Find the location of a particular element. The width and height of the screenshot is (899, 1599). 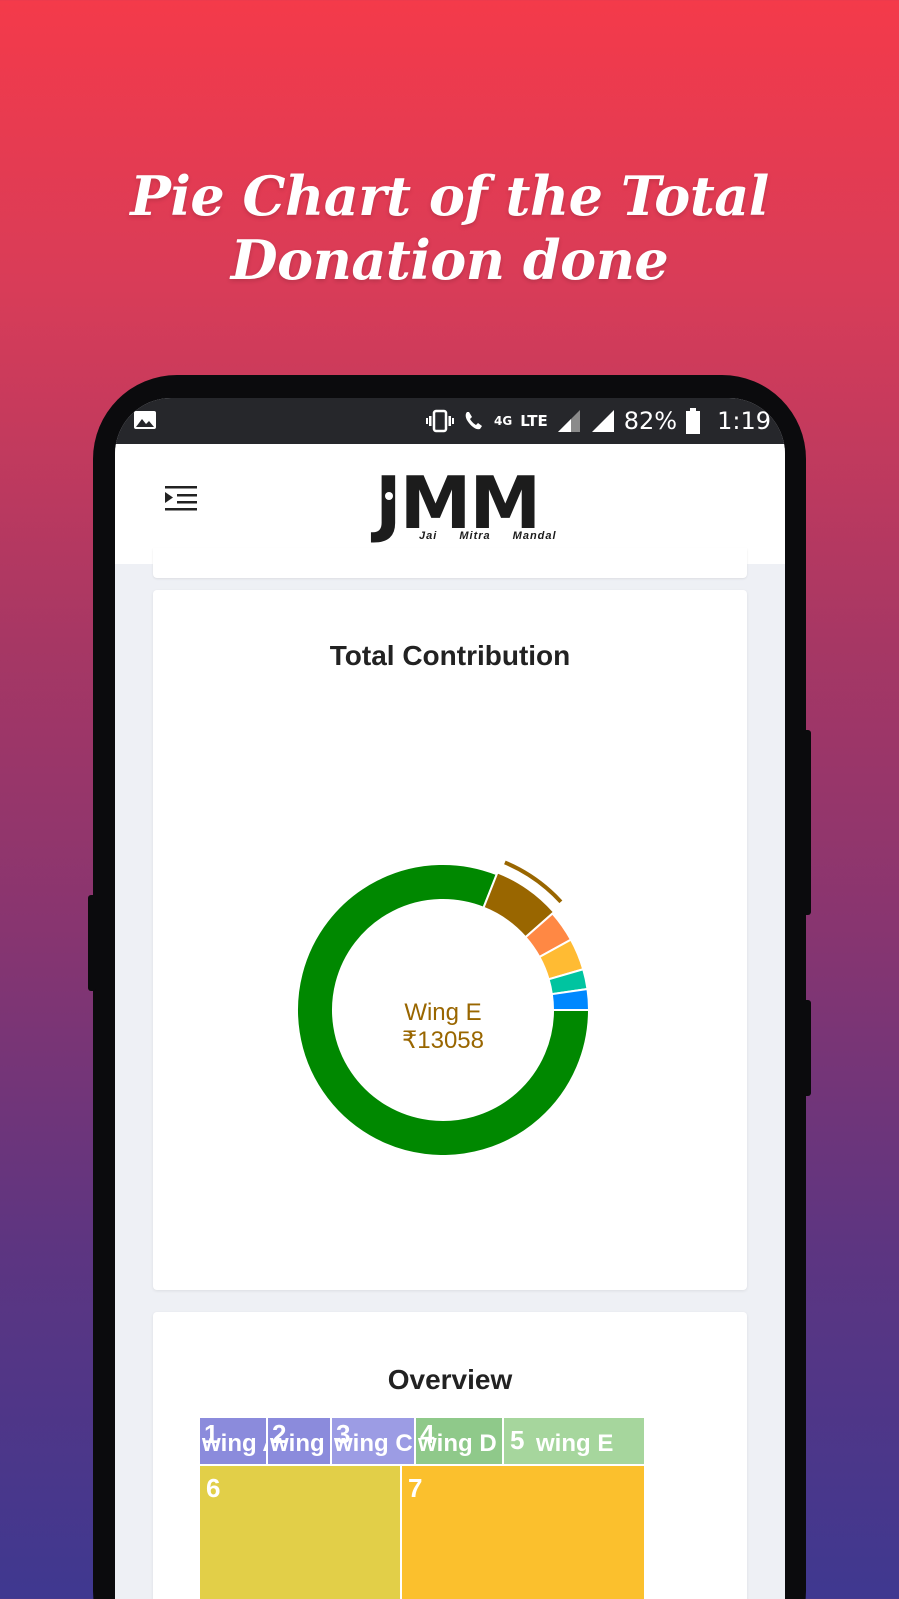

donut-center-label: Wing E is located at coordinates (442, 1012).